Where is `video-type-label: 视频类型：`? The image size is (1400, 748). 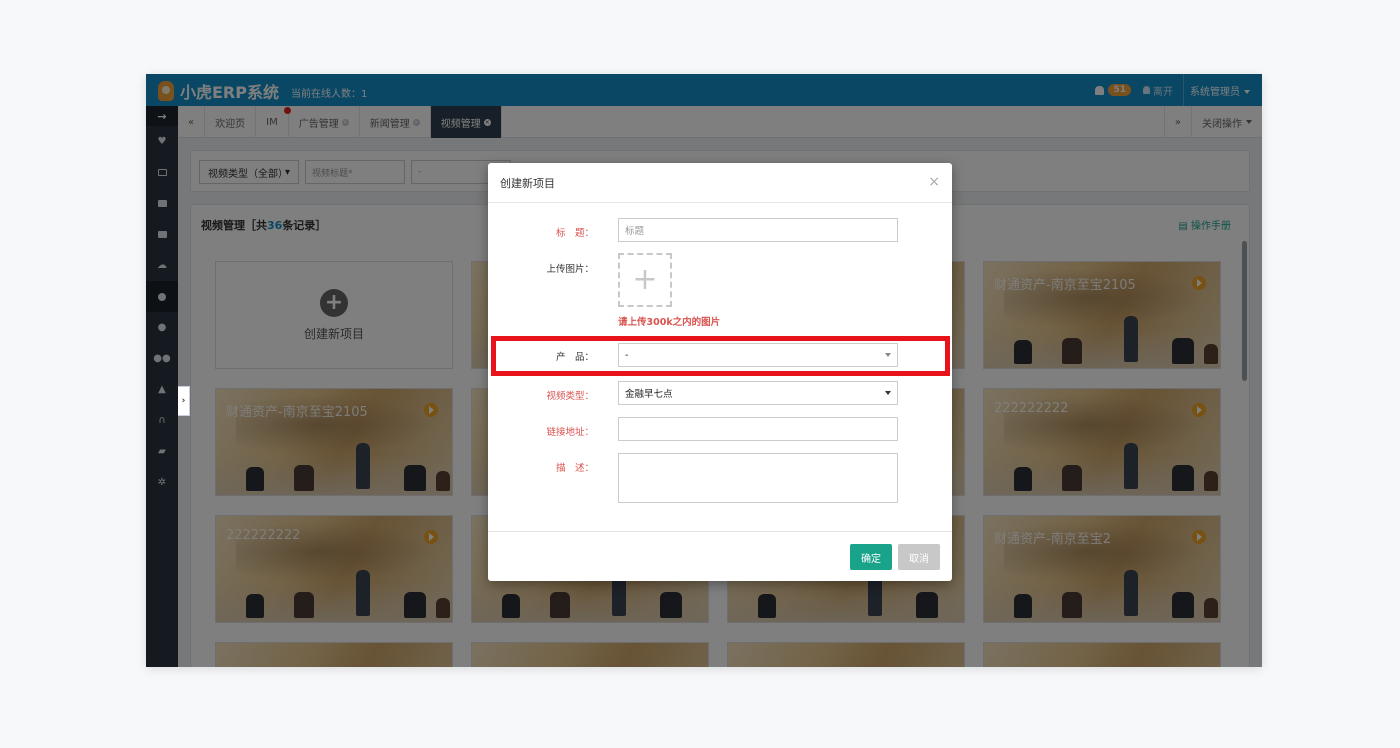 video-type-label: 视频类型： is located at coordinates (570, 396).